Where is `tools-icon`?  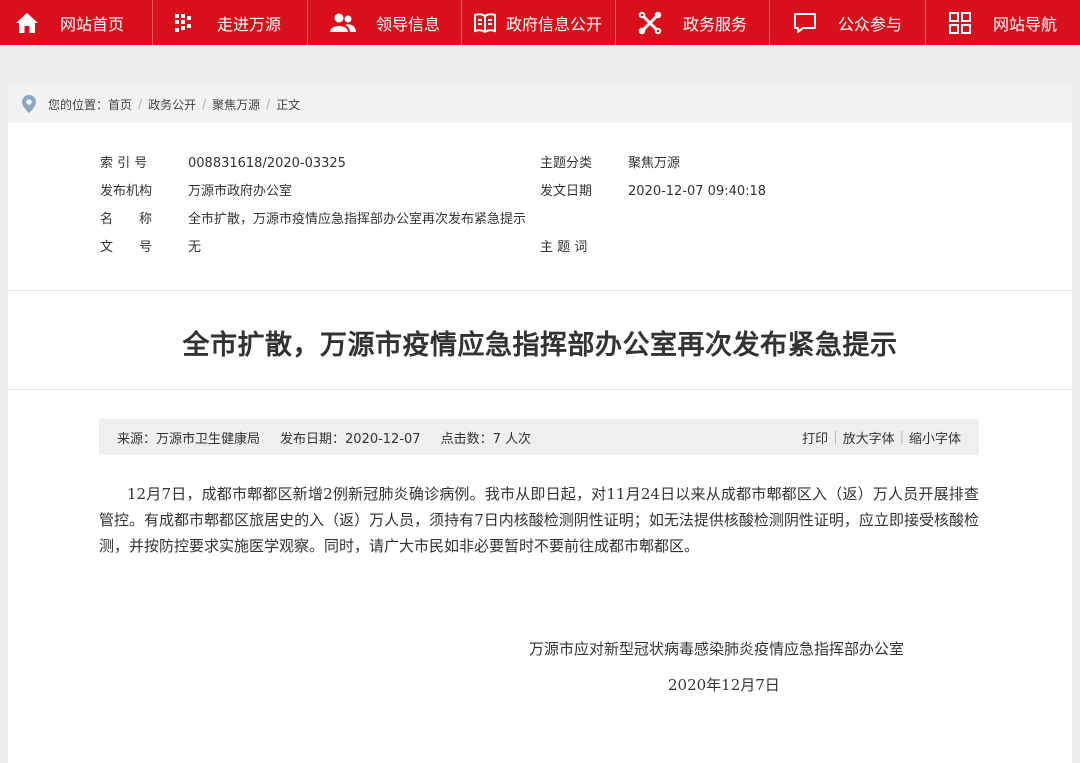 tools-icon is located at coordinates (650, 23).